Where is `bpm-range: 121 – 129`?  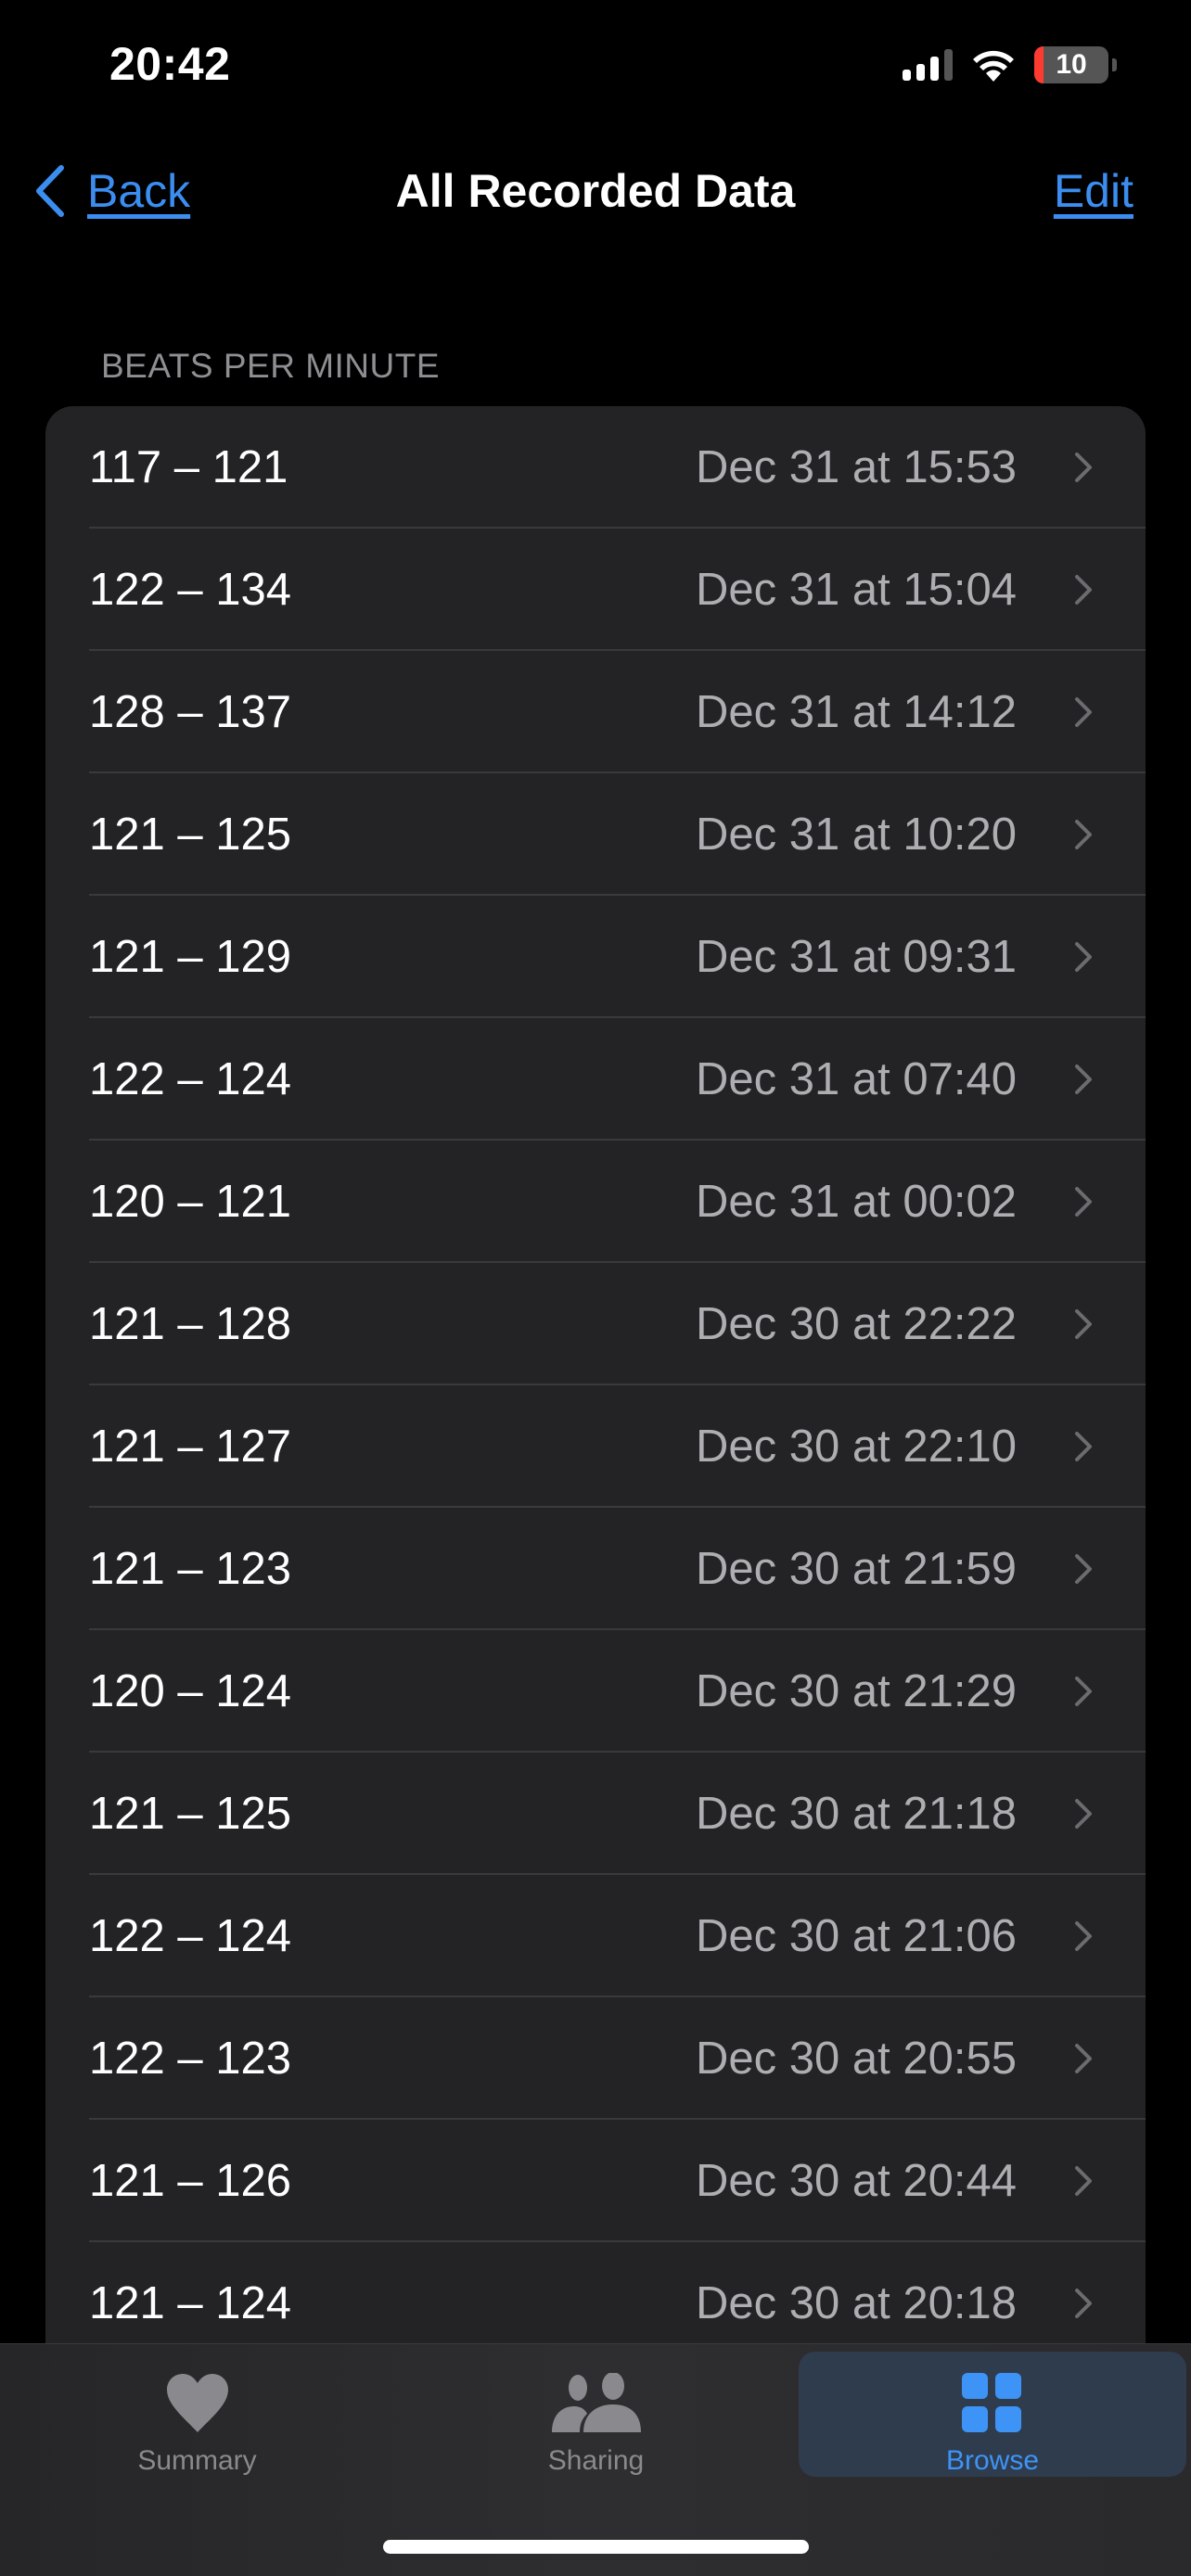 bpm-range: 121 – 129 is located at coordinates (190, 957).